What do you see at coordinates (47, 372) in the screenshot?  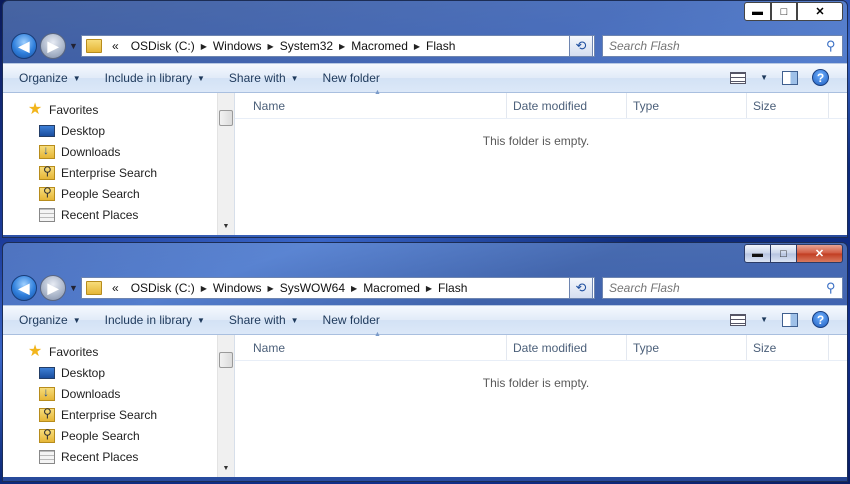 I see `desktop-icon` at bounding box center [47, 372].